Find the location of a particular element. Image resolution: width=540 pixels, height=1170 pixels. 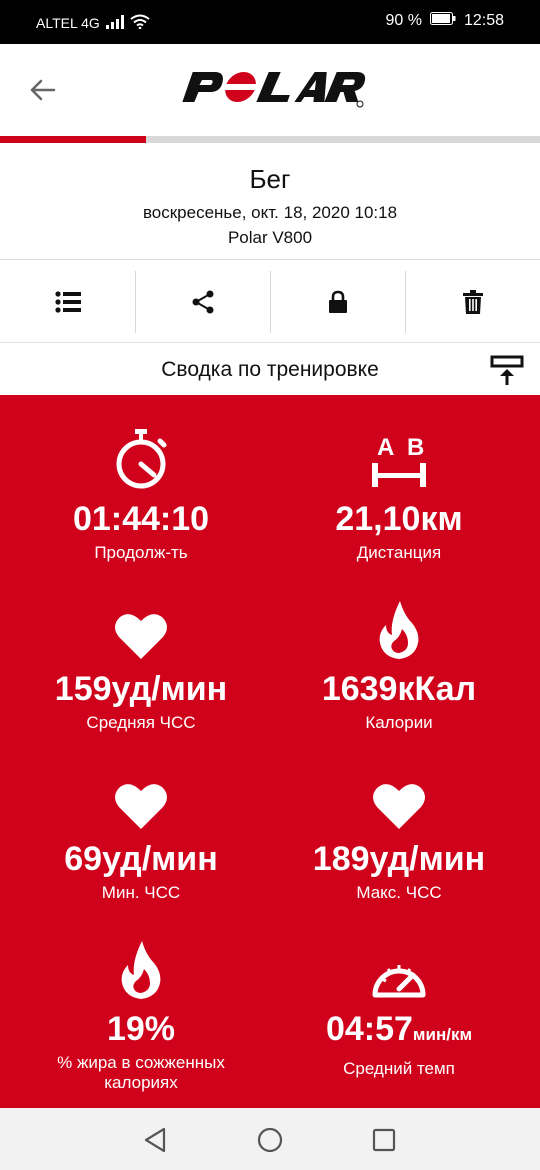

stat-caption: Продолж-ть is located at coordinates (141, 552).